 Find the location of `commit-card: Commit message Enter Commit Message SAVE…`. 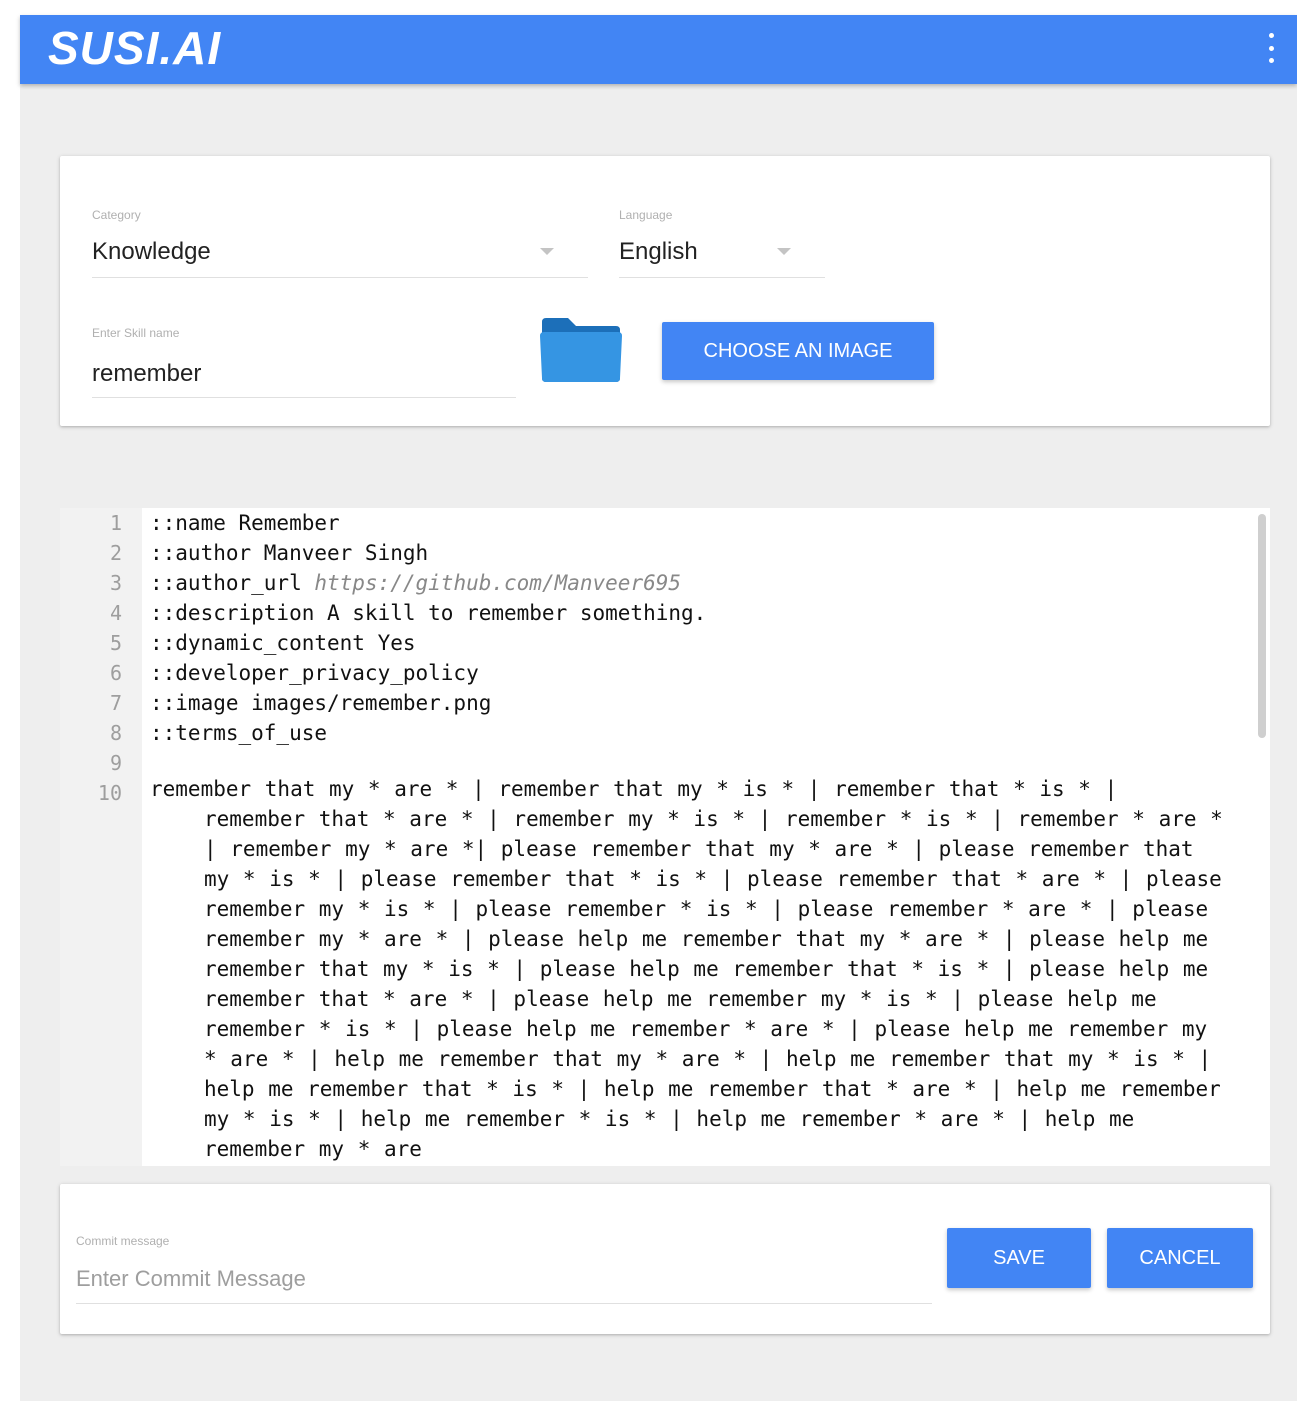

commit-card: Commit message Enter Commit Message SAVE… is located at coordinates (665, 1259).